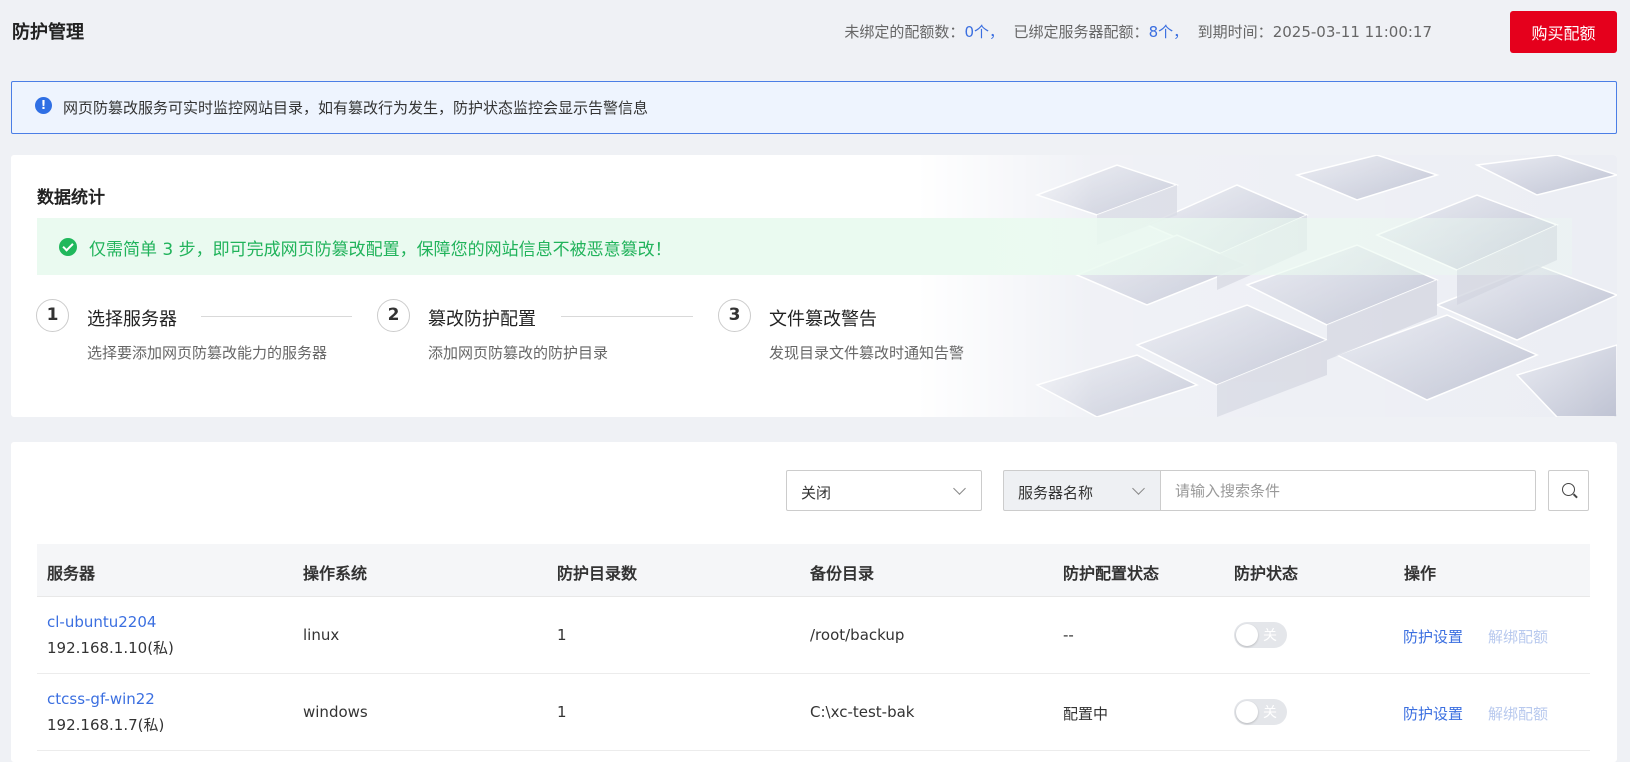  What do you see at coordinates (132, 319) in the screenshot?
I see `step-title: 选择服务器` at bounding box center [132, 319].